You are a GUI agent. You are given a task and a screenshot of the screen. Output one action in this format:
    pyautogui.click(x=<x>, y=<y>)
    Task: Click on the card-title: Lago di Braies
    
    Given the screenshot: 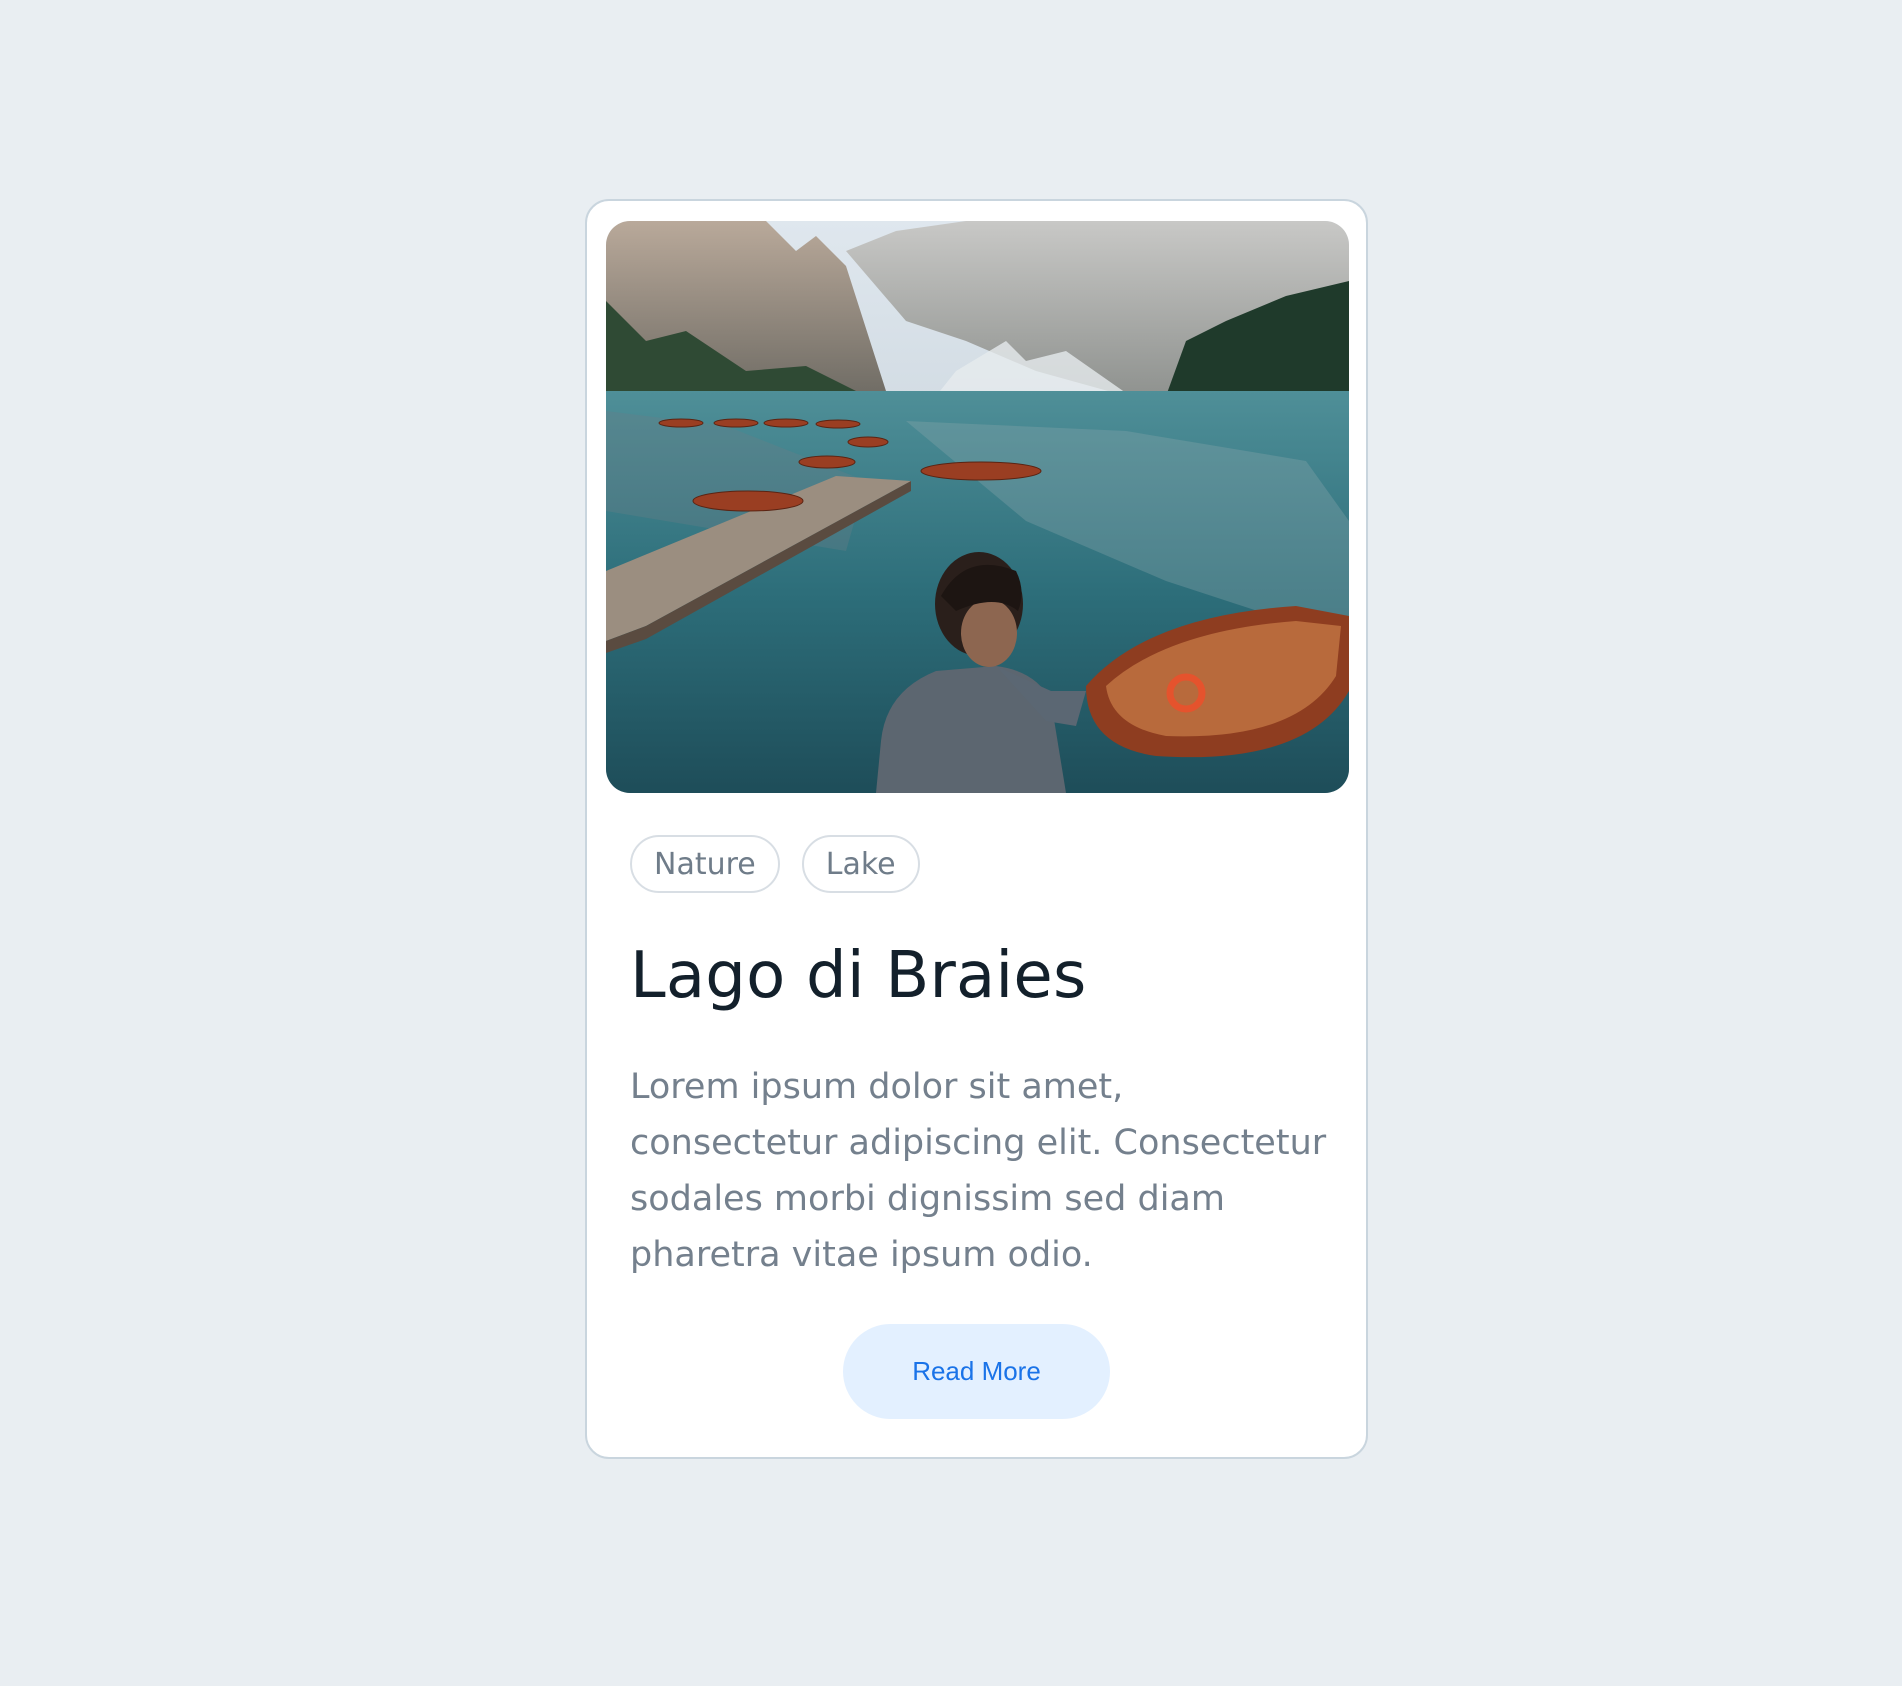 What is the action you would take?
    pyautogui.click(x=858, y=976)
    